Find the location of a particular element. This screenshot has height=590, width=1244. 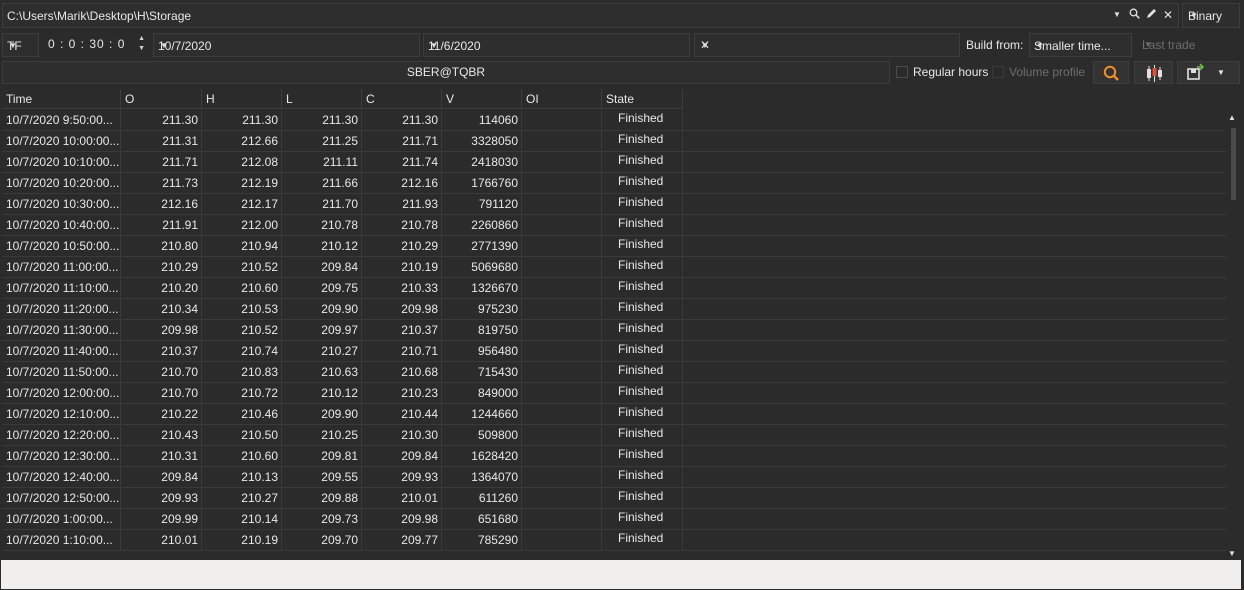

cell-volume: 819750 is located at coordinates (482, 330).